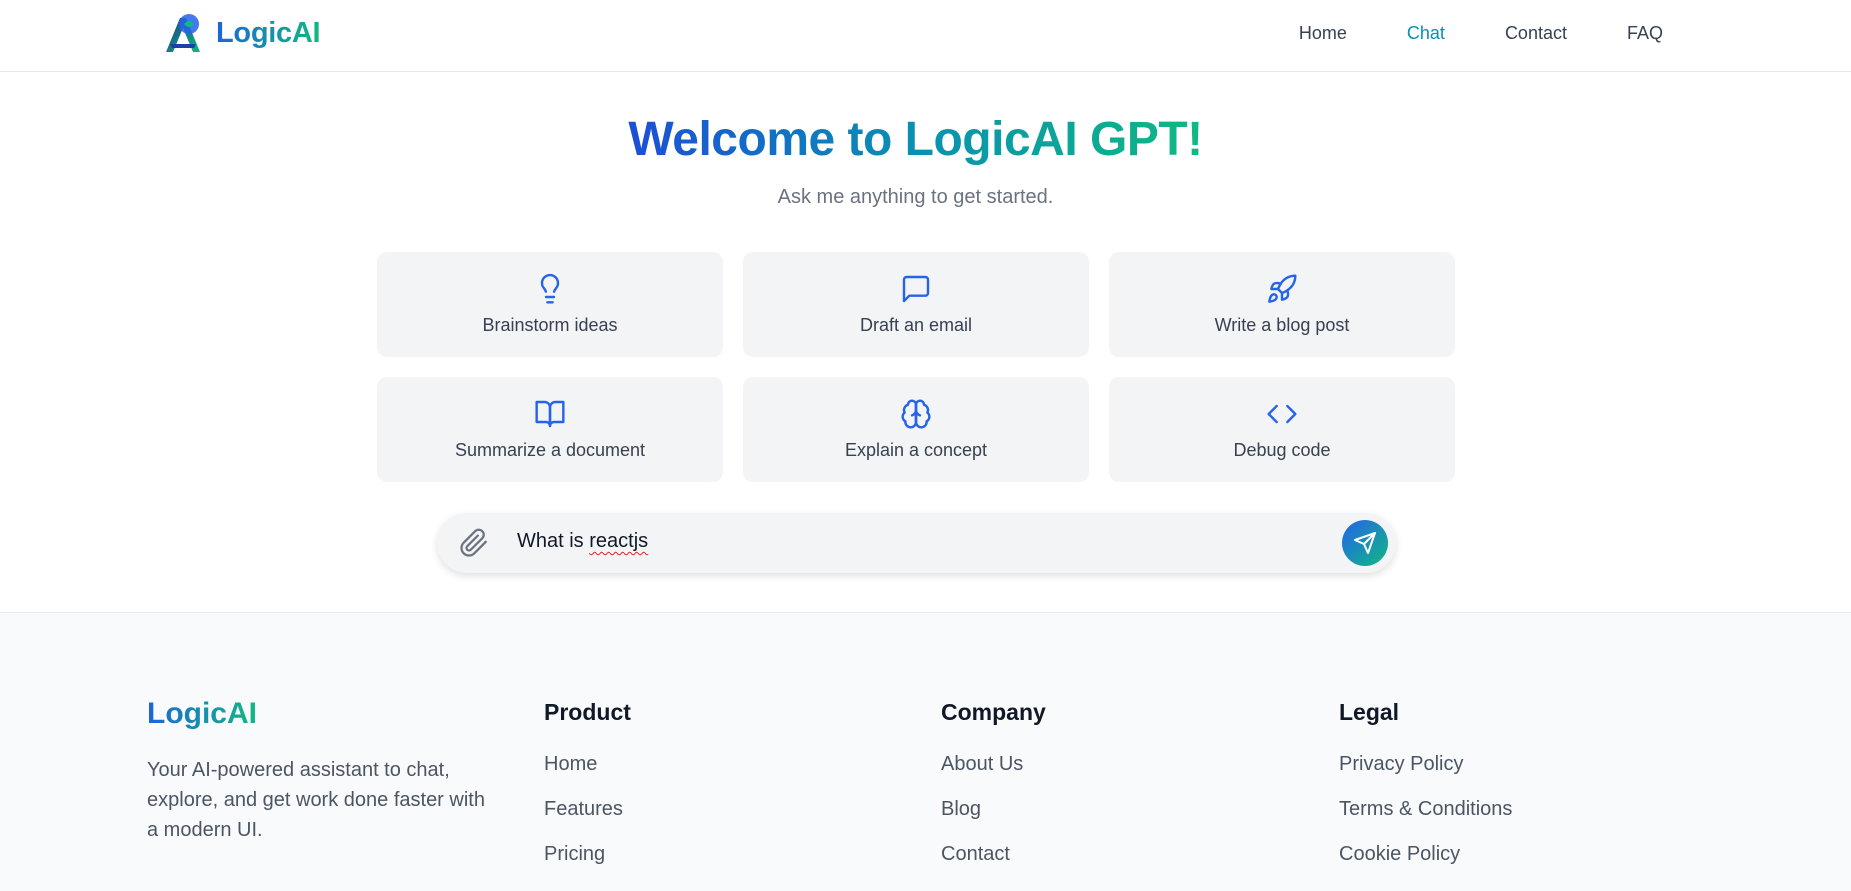 The image size is (1851, 891). I want to click on footer-brand: LogicAI, so click(202, 713).